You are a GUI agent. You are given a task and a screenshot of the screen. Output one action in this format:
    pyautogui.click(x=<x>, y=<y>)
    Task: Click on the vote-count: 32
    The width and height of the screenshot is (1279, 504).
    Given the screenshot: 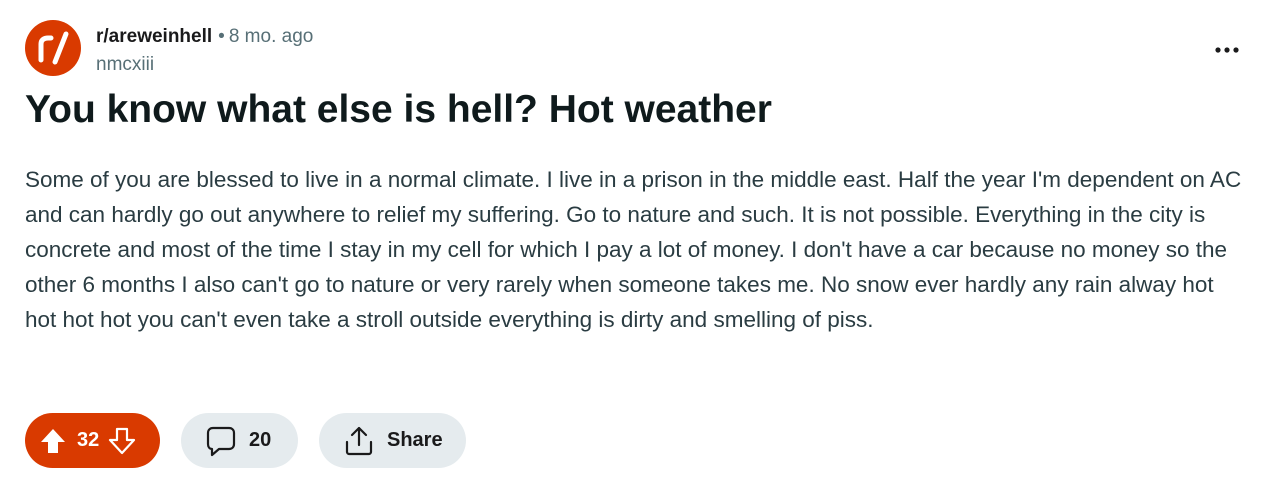 What is the action you would take?
    pyautogui.click(x=88, y=440)
    